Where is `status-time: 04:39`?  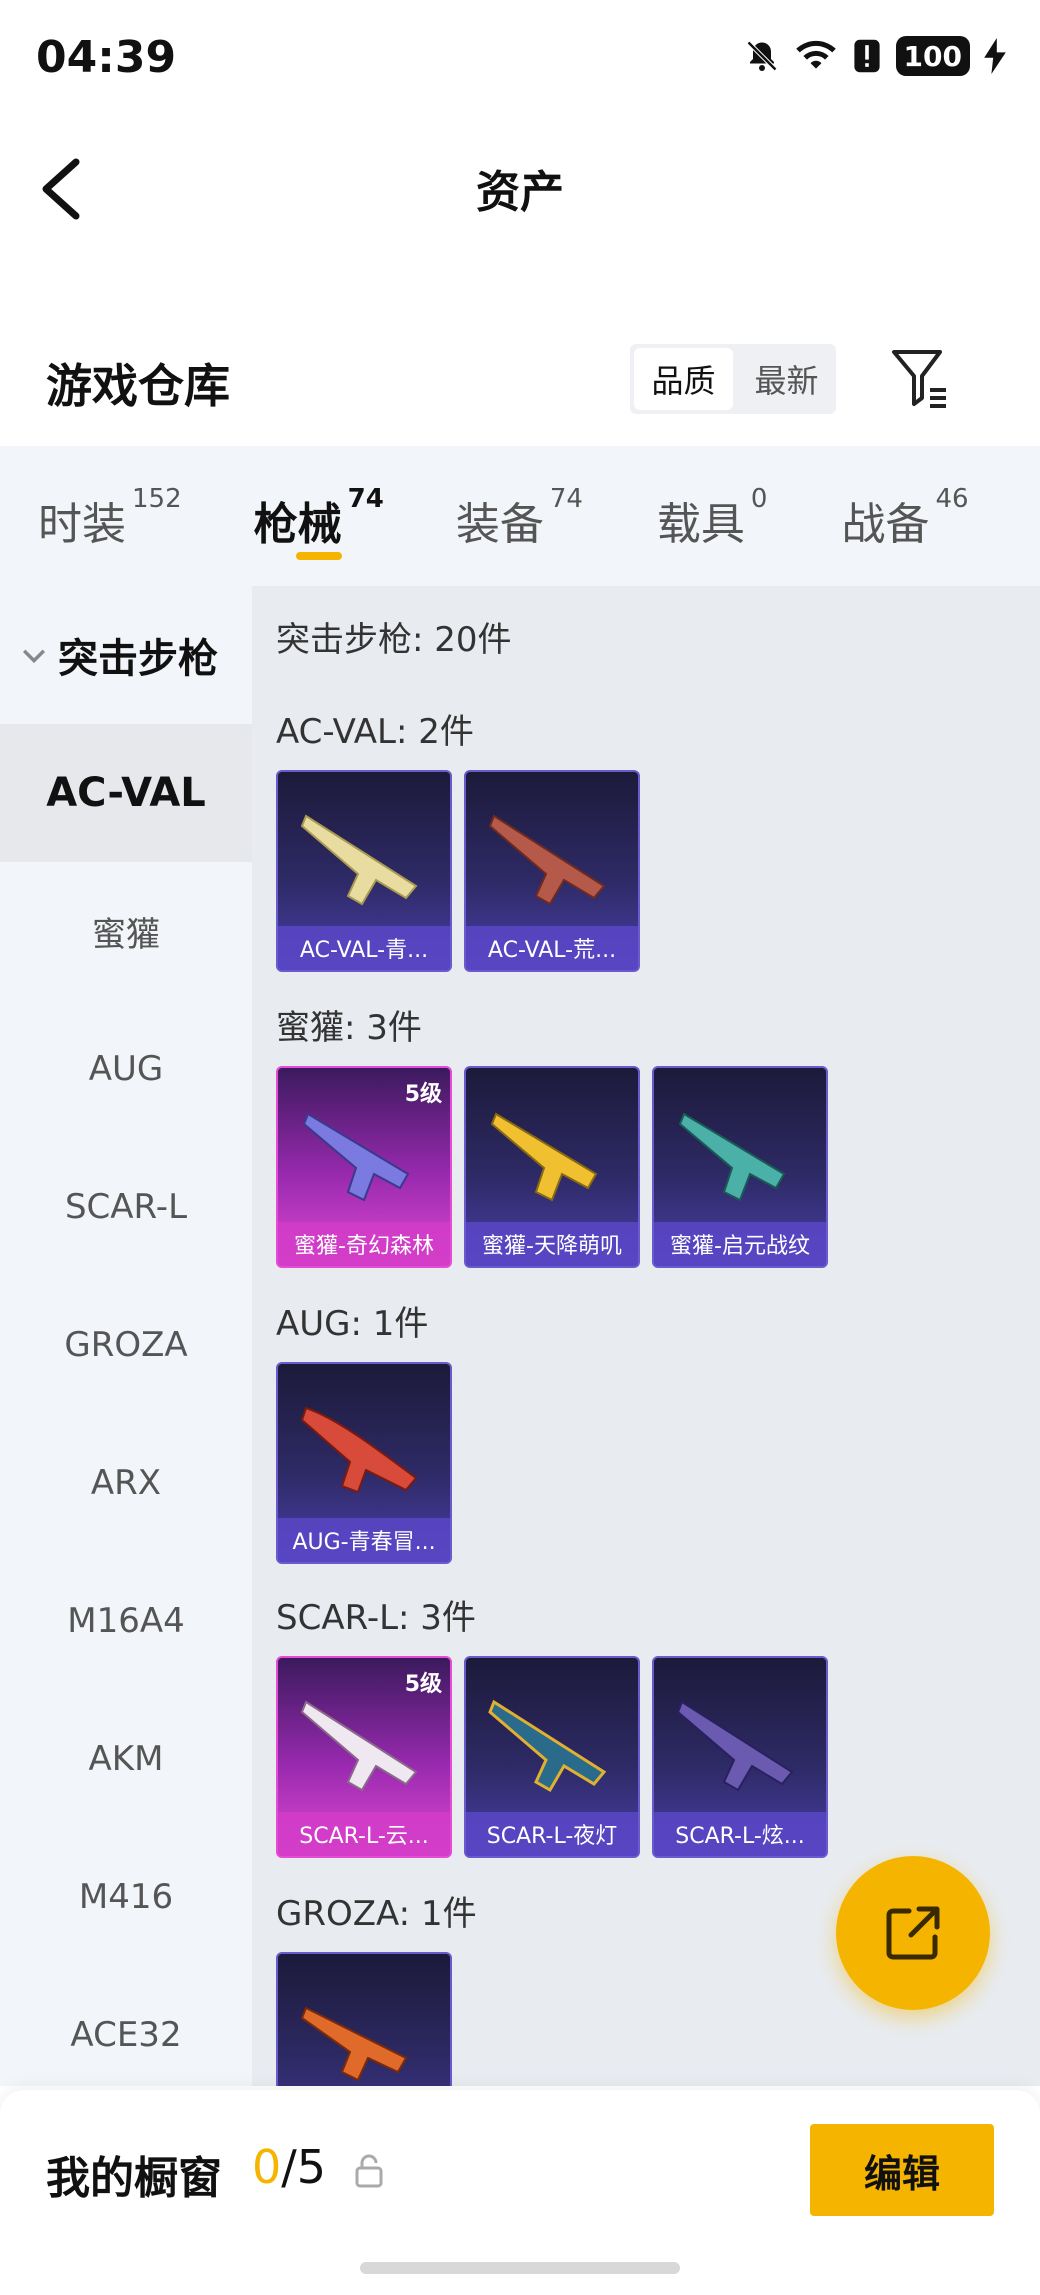
status-time: 04:39 is located at coordinates (106, 57).